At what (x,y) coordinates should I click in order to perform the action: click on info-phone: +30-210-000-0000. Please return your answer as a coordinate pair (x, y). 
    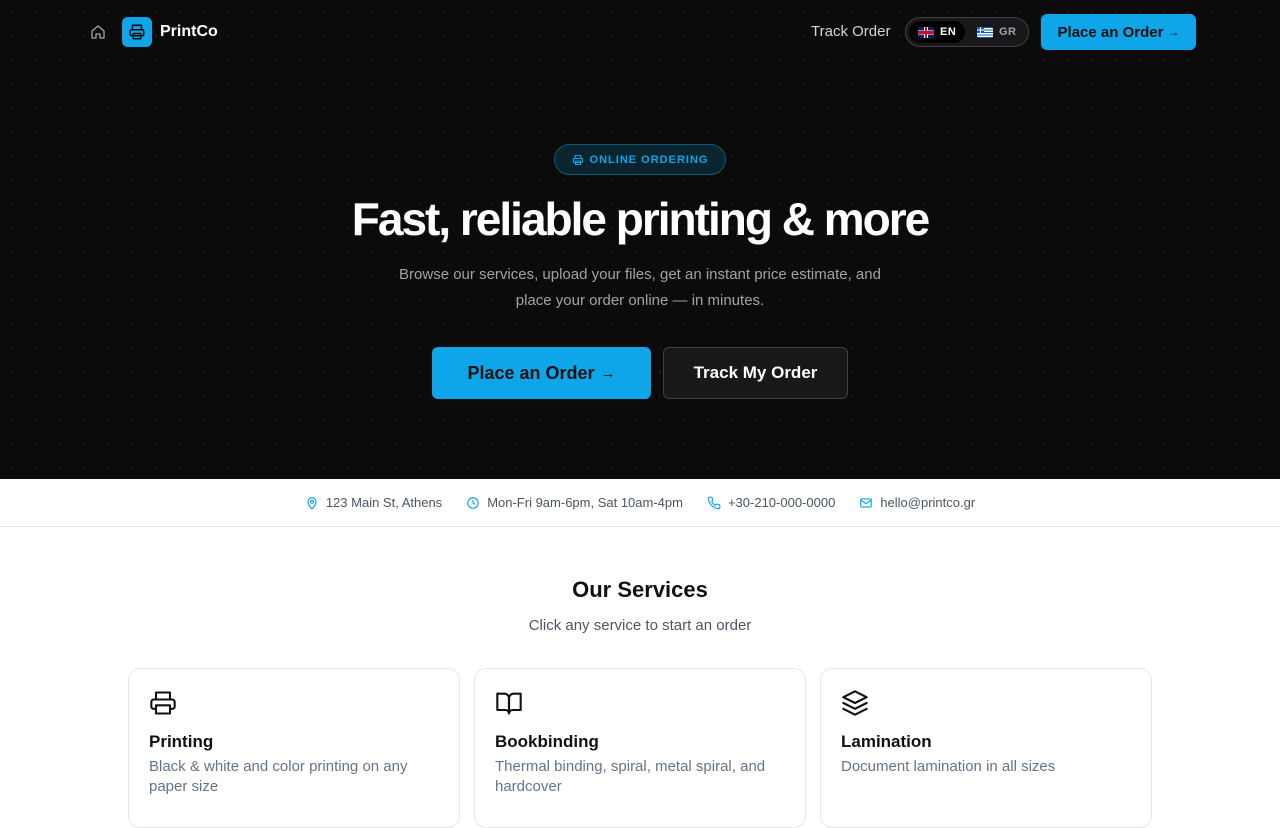
    Looking at the image, I should click on (771, 502).